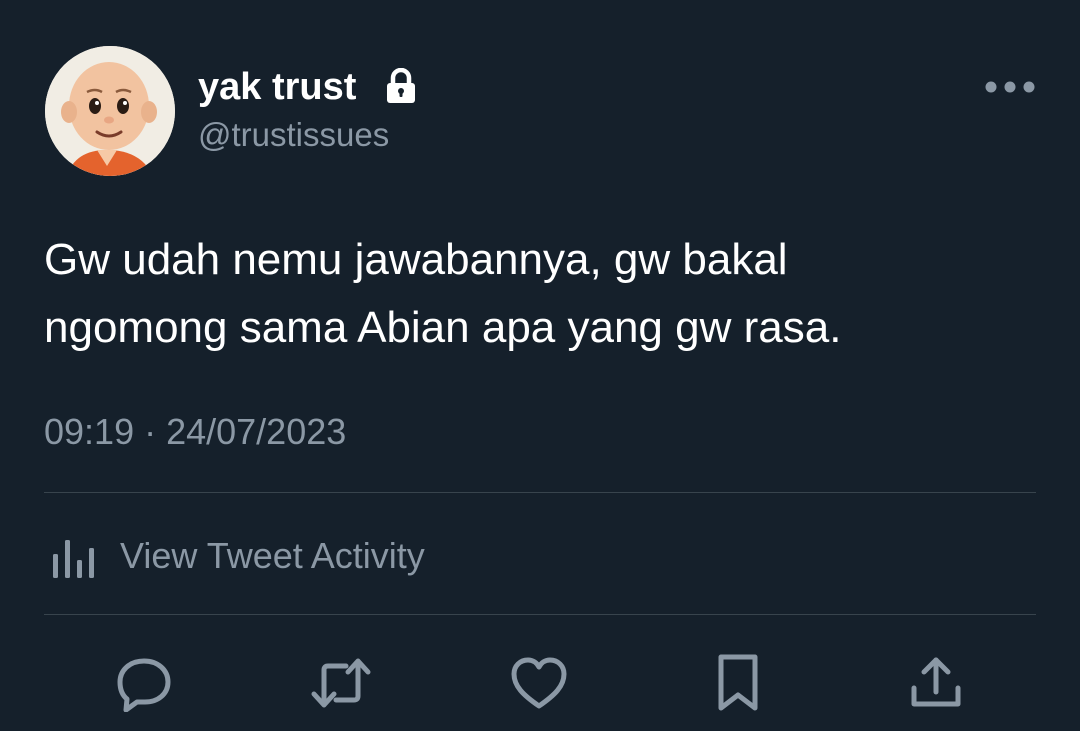 The image size is (1080, 731). What do you see at coordinates (401, 85) in the screenshot?
I see `lock-icon` at bounding box center [401, 85].